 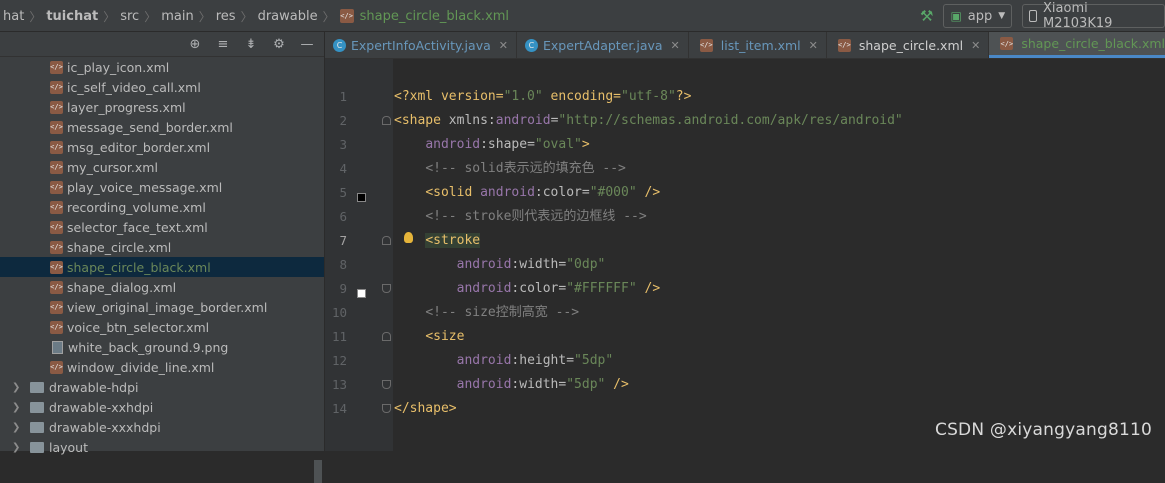 I want to click on tree-folder: ❯ drawable-xxxhdpi, so click(x=162, y=427).